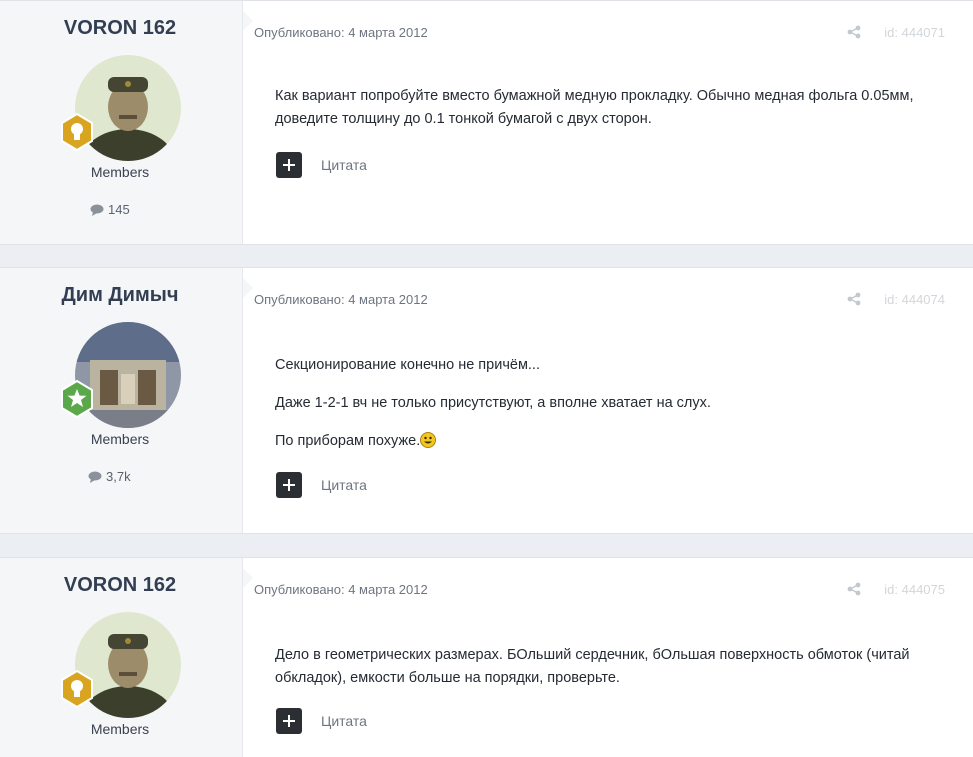 Image resolution: width=973 pixels, height=757 pixels. I want to click on post-id: id: 444075, so click(914, 589).